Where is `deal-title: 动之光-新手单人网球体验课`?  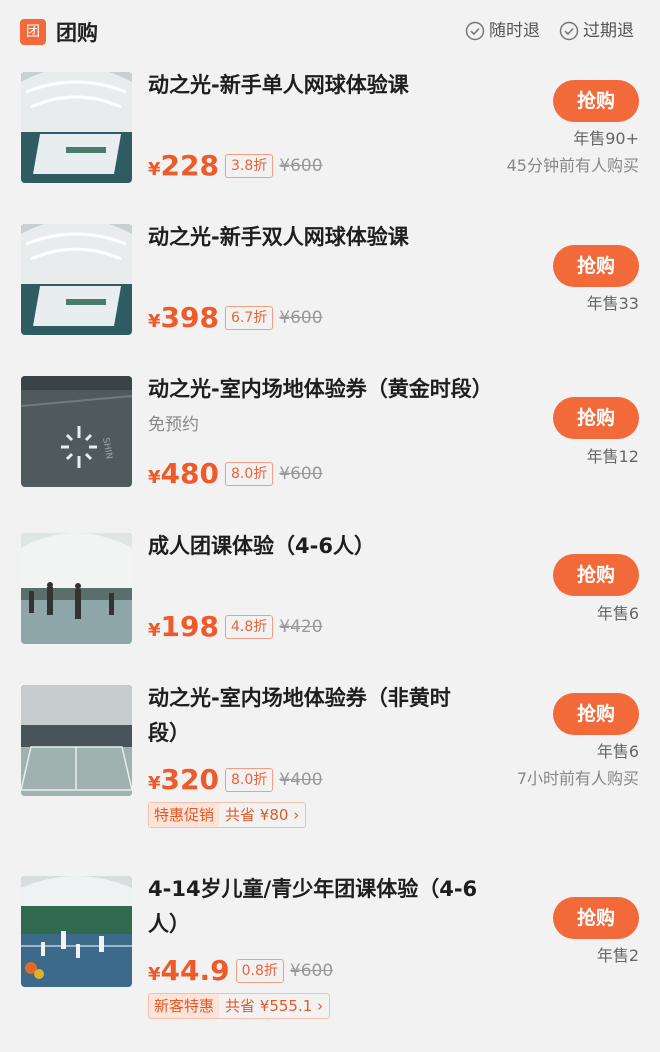 deal-title: 动之光-新手单人网球体验课 is located at coordinates (333, 85).